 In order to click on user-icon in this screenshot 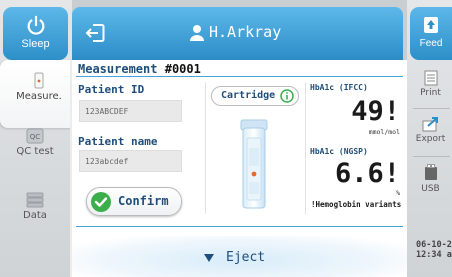, I will do `click(197, 33)`.